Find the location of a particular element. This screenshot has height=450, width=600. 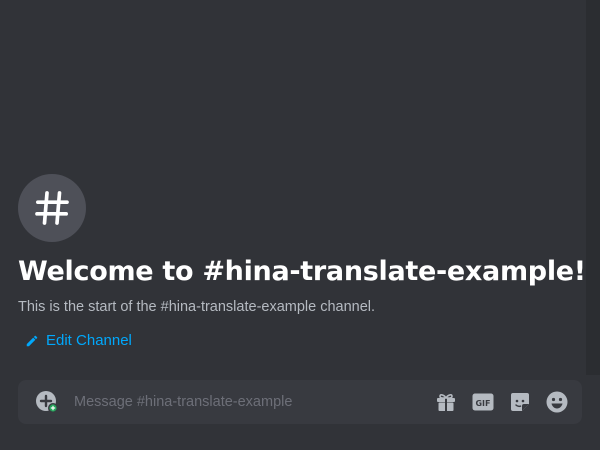

hashtag-icon is located at coordinates (52, 208).